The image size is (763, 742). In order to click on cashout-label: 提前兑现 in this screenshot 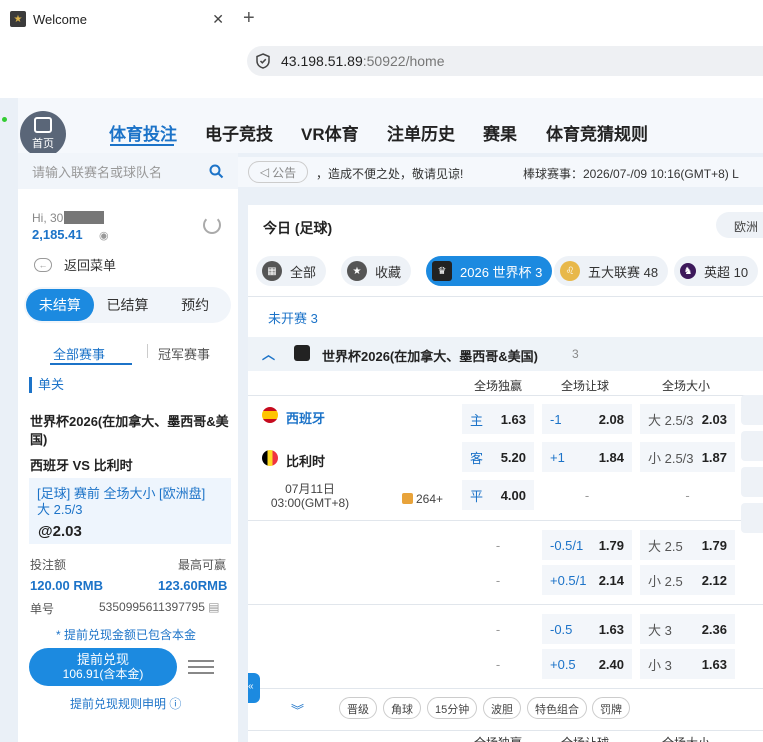, I will do `click(102, 659)`.